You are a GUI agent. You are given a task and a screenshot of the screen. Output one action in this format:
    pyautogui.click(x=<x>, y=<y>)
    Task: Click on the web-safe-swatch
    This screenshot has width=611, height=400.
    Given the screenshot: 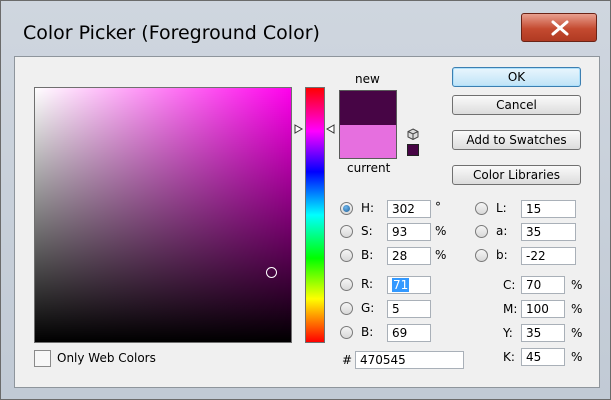 What is the action you would take?
    pyautogui.click(x=413, y=150)
    